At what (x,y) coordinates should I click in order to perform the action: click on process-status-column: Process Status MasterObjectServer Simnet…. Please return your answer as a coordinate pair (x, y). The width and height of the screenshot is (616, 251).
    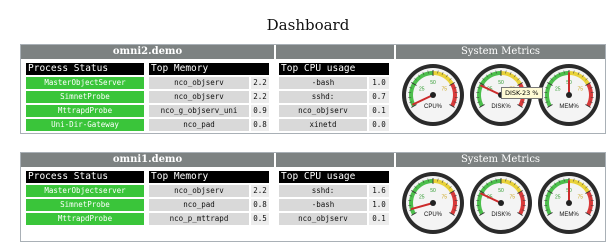
    Looking at the image, I should click on (85, 97).